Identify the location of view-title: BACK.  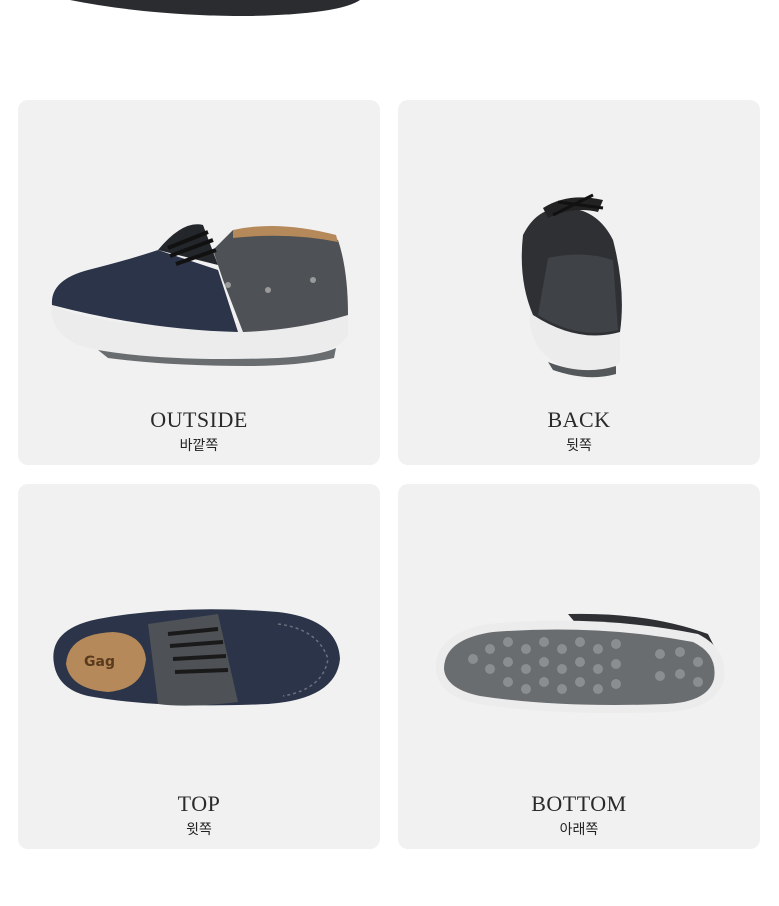
(579, 419).